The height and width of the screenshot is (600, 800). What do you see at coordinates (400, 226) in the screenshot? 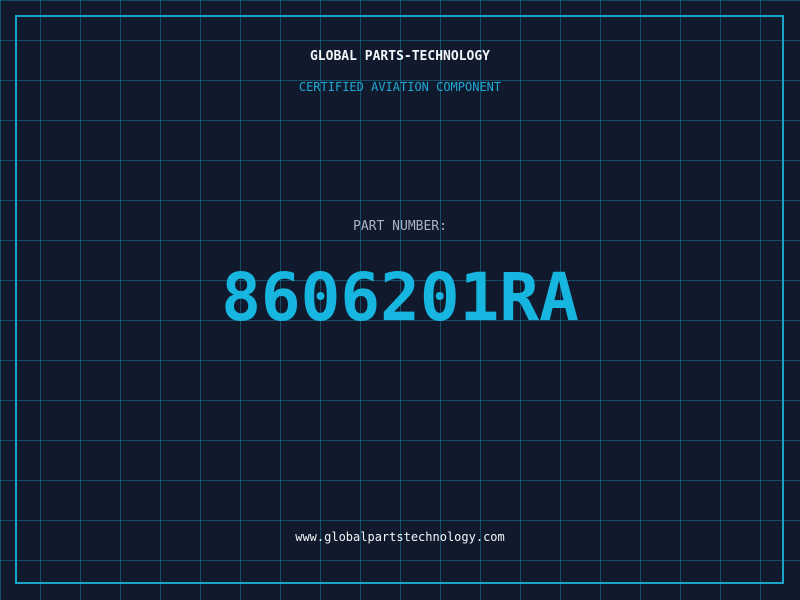
I see `part-number-label: PART NUMBER:` at bounding box center [400, 226].